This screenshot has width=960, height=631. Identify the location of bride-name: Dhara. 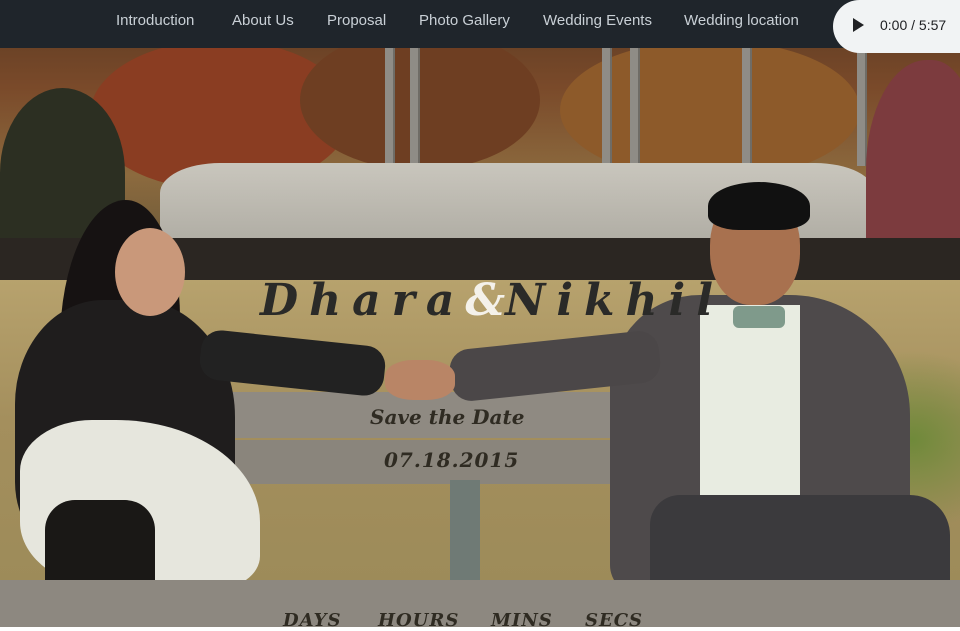
(363, 300).